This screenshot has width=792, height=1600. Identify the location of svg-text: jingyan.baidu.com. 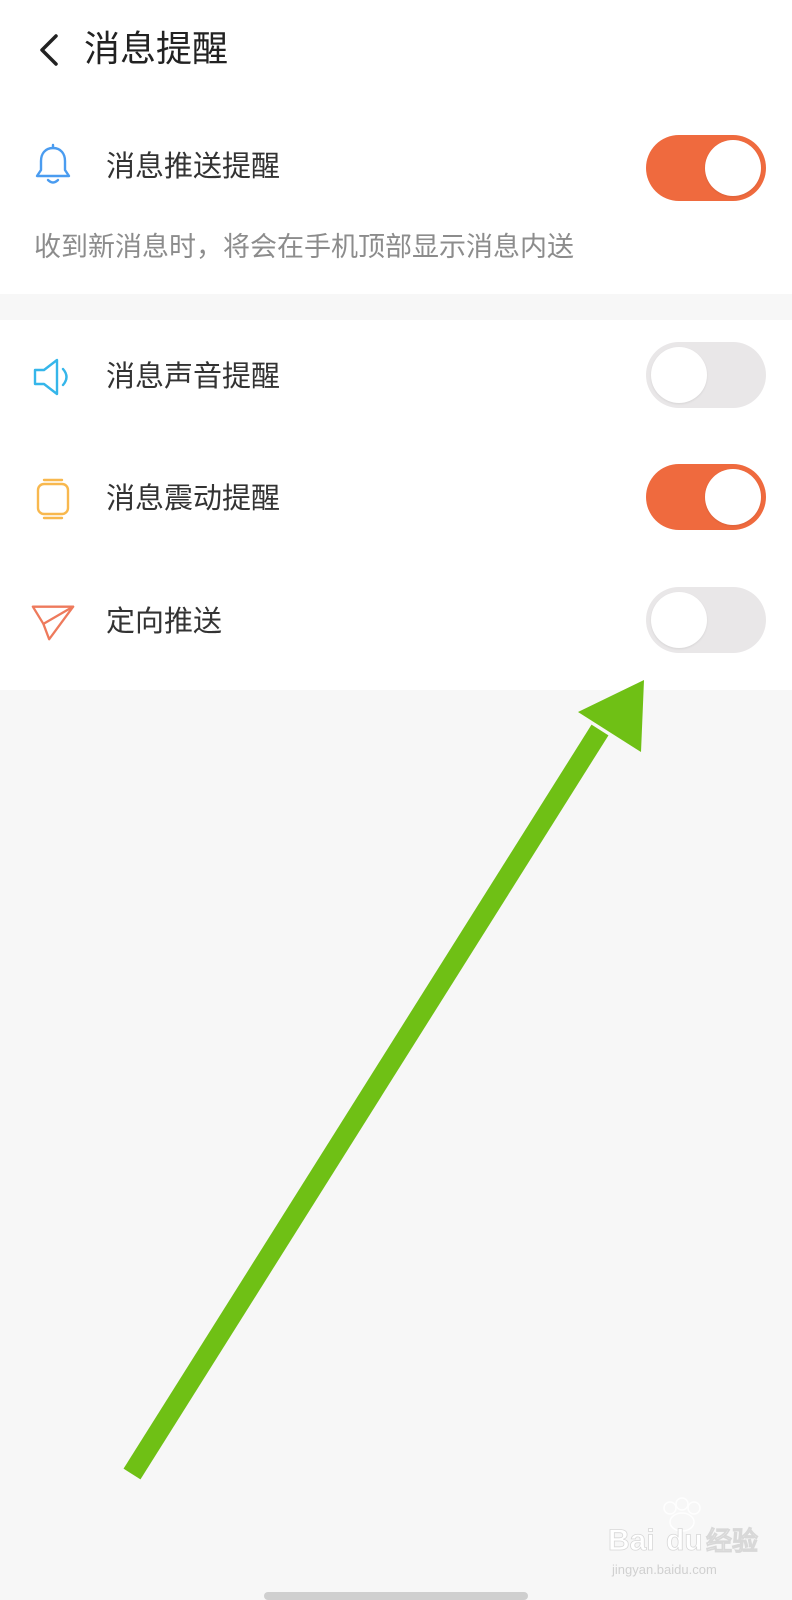
(664, 1569).